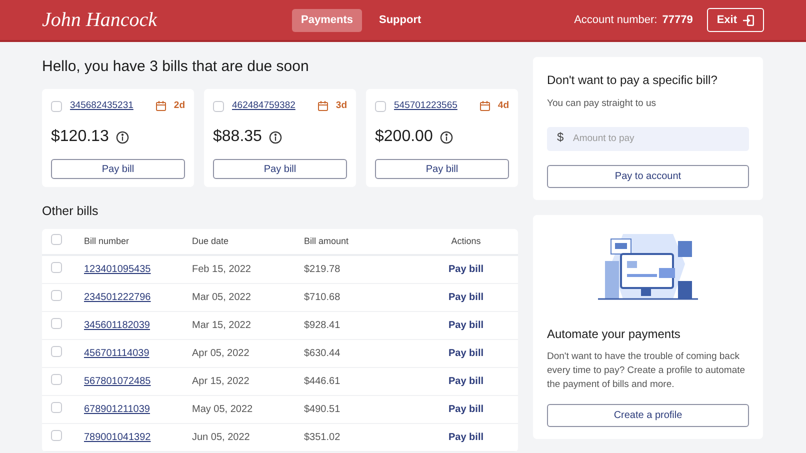  Describe the element at coordinates (176, 67) in the screenshot. I see `greeting: Hello, you have 3 bills that are due soon` at that location.